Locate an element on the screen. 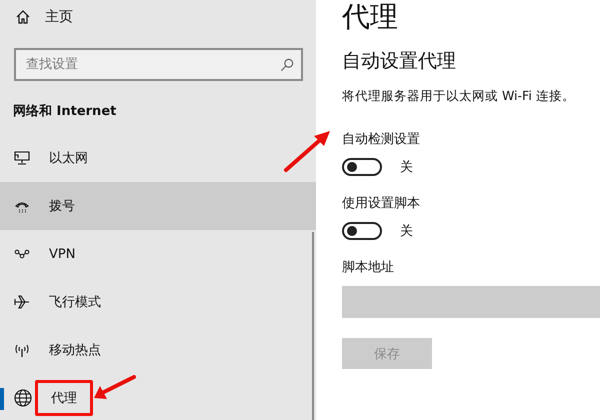 Image resolution: width=600 pixels, height=420 pixels. scrollbar is located at coordinates (313, 326).